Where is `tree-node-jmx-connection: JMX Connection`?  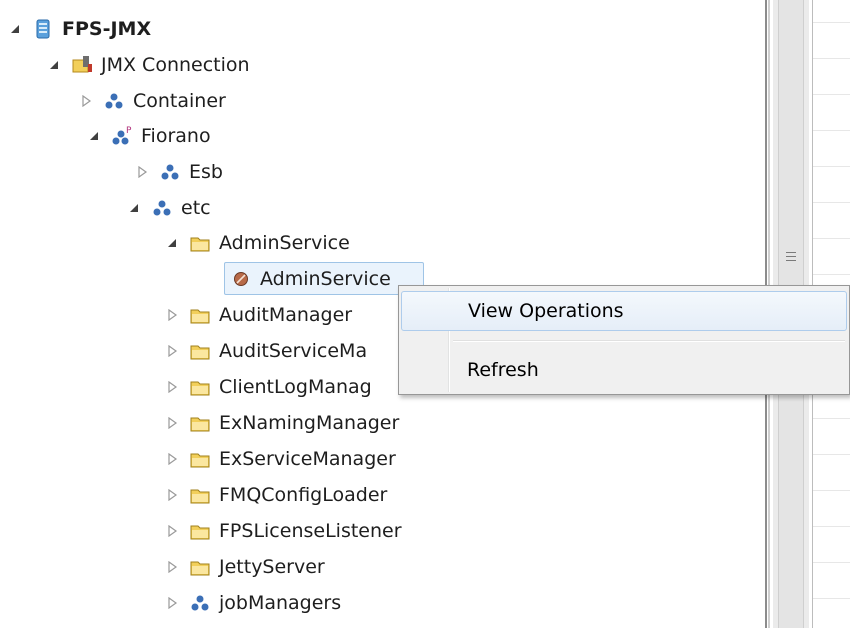
tree-node-jmx-connection: JMX Connection is located at coordinates (148, 65).